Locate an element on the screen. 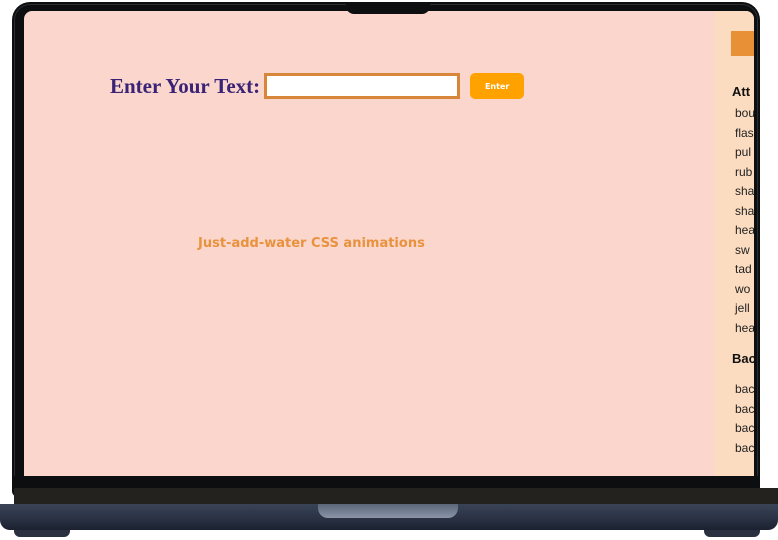 This screenshot has width=778, height=540. sidebar-heading-back: Bac is located at coordinates (743, 358).